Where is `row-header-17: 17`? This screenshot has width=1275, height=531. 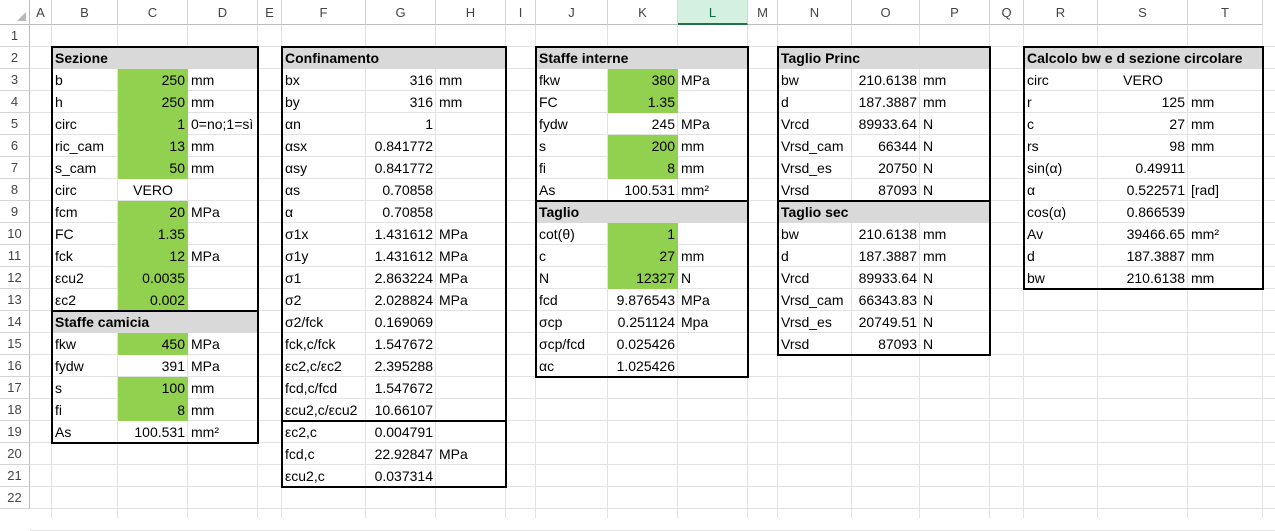
row-header-17: 17 is located at coordinates (15, 388).